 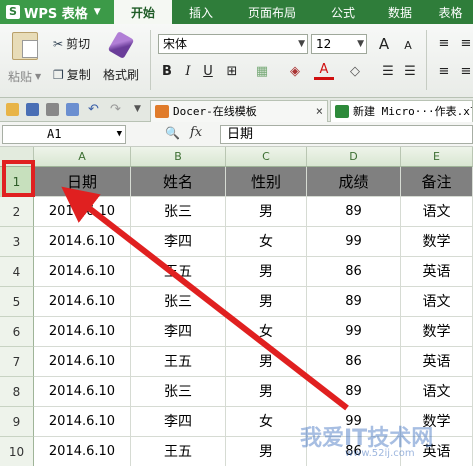 I want to click on watermark-url: www.52ij.com, so click(x=380, y=453).